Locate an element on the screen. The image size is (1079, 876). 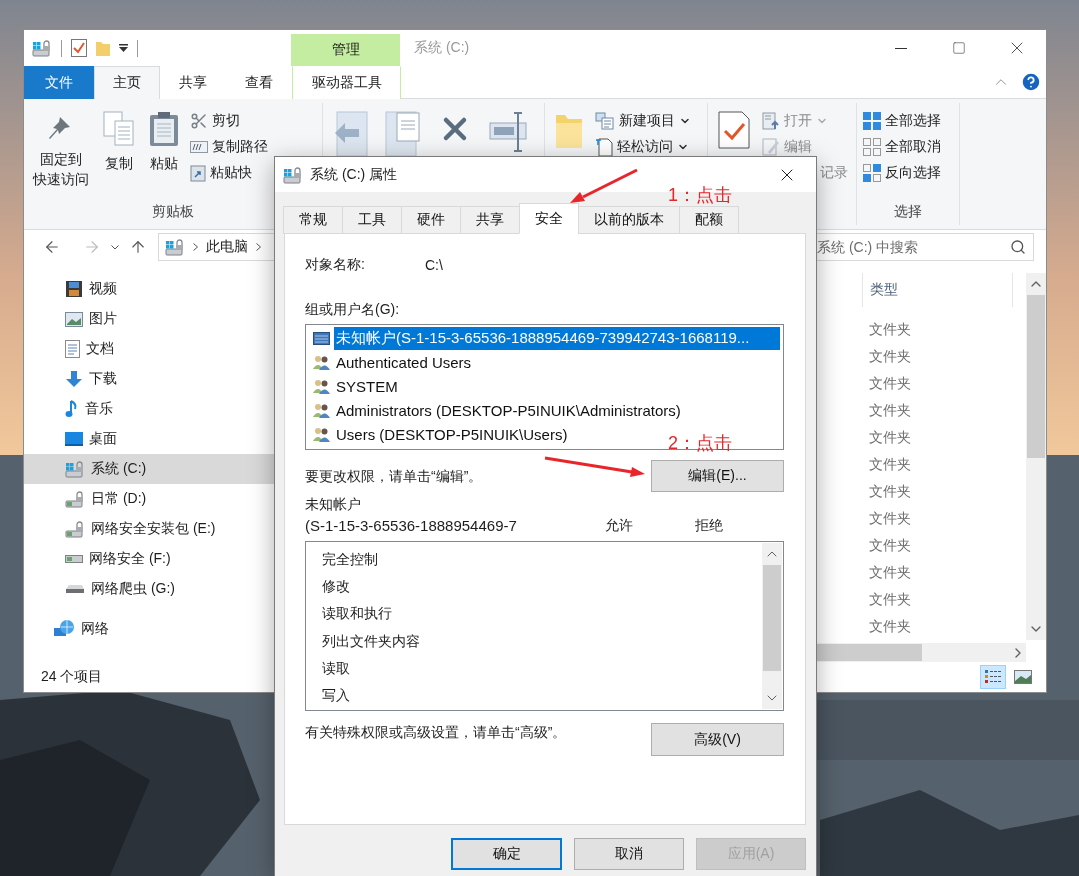
film-icon is located at coordinates (74, 289).